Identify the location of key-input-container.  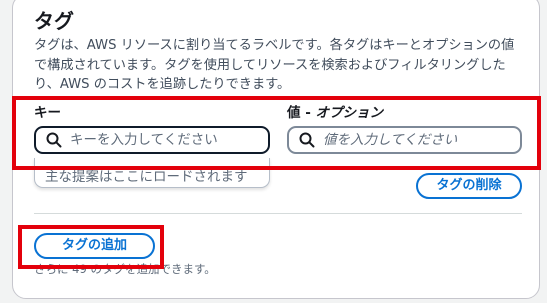
(152, 140).